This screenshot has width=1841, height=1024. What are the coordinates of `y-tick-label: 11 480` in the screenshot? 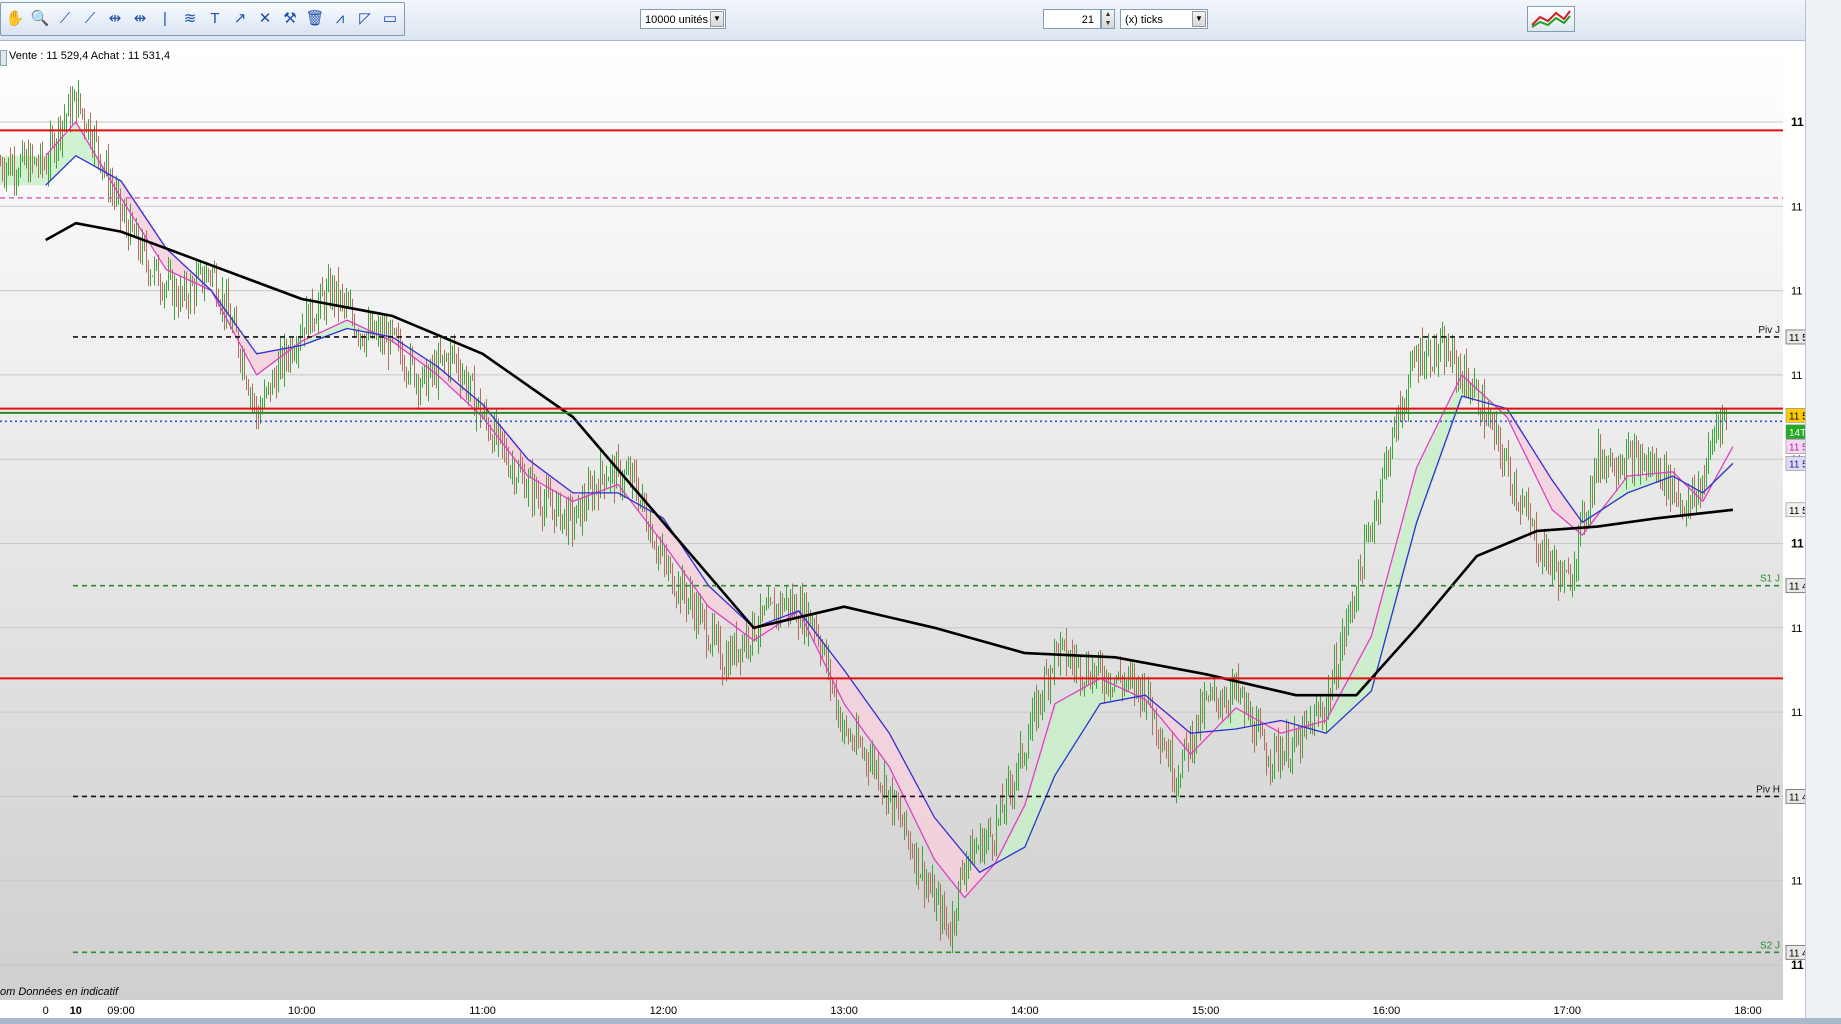 It's located at (1798, 629).